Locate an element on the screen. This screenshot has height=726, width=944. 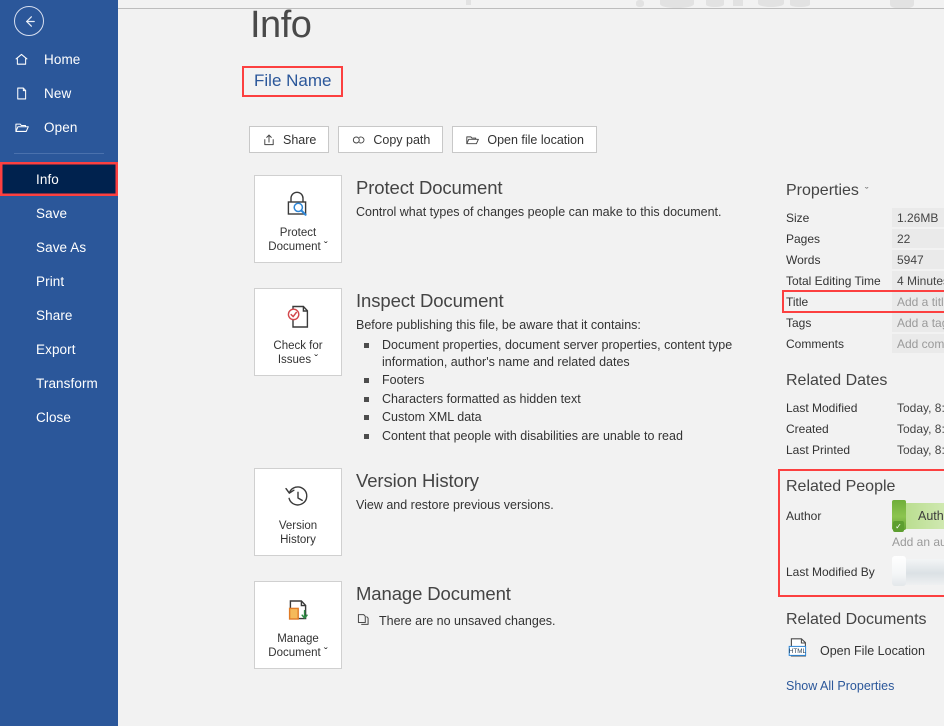
share-icon is located at coordinates (269, 140).